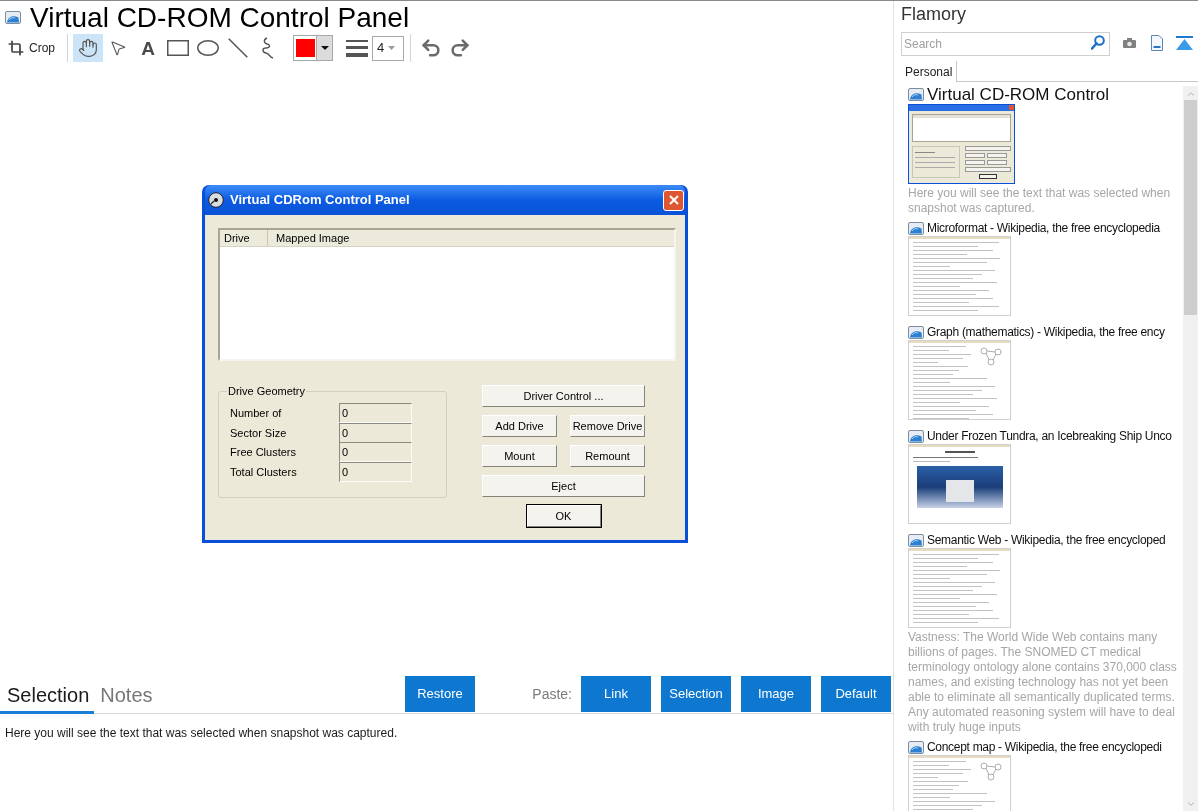 This screenshot has height=811, width=1198. What do you see at coordinates (552, 694) in the screenshot?
I see `paste-label: Paste:` at bounding box center [552, 694].